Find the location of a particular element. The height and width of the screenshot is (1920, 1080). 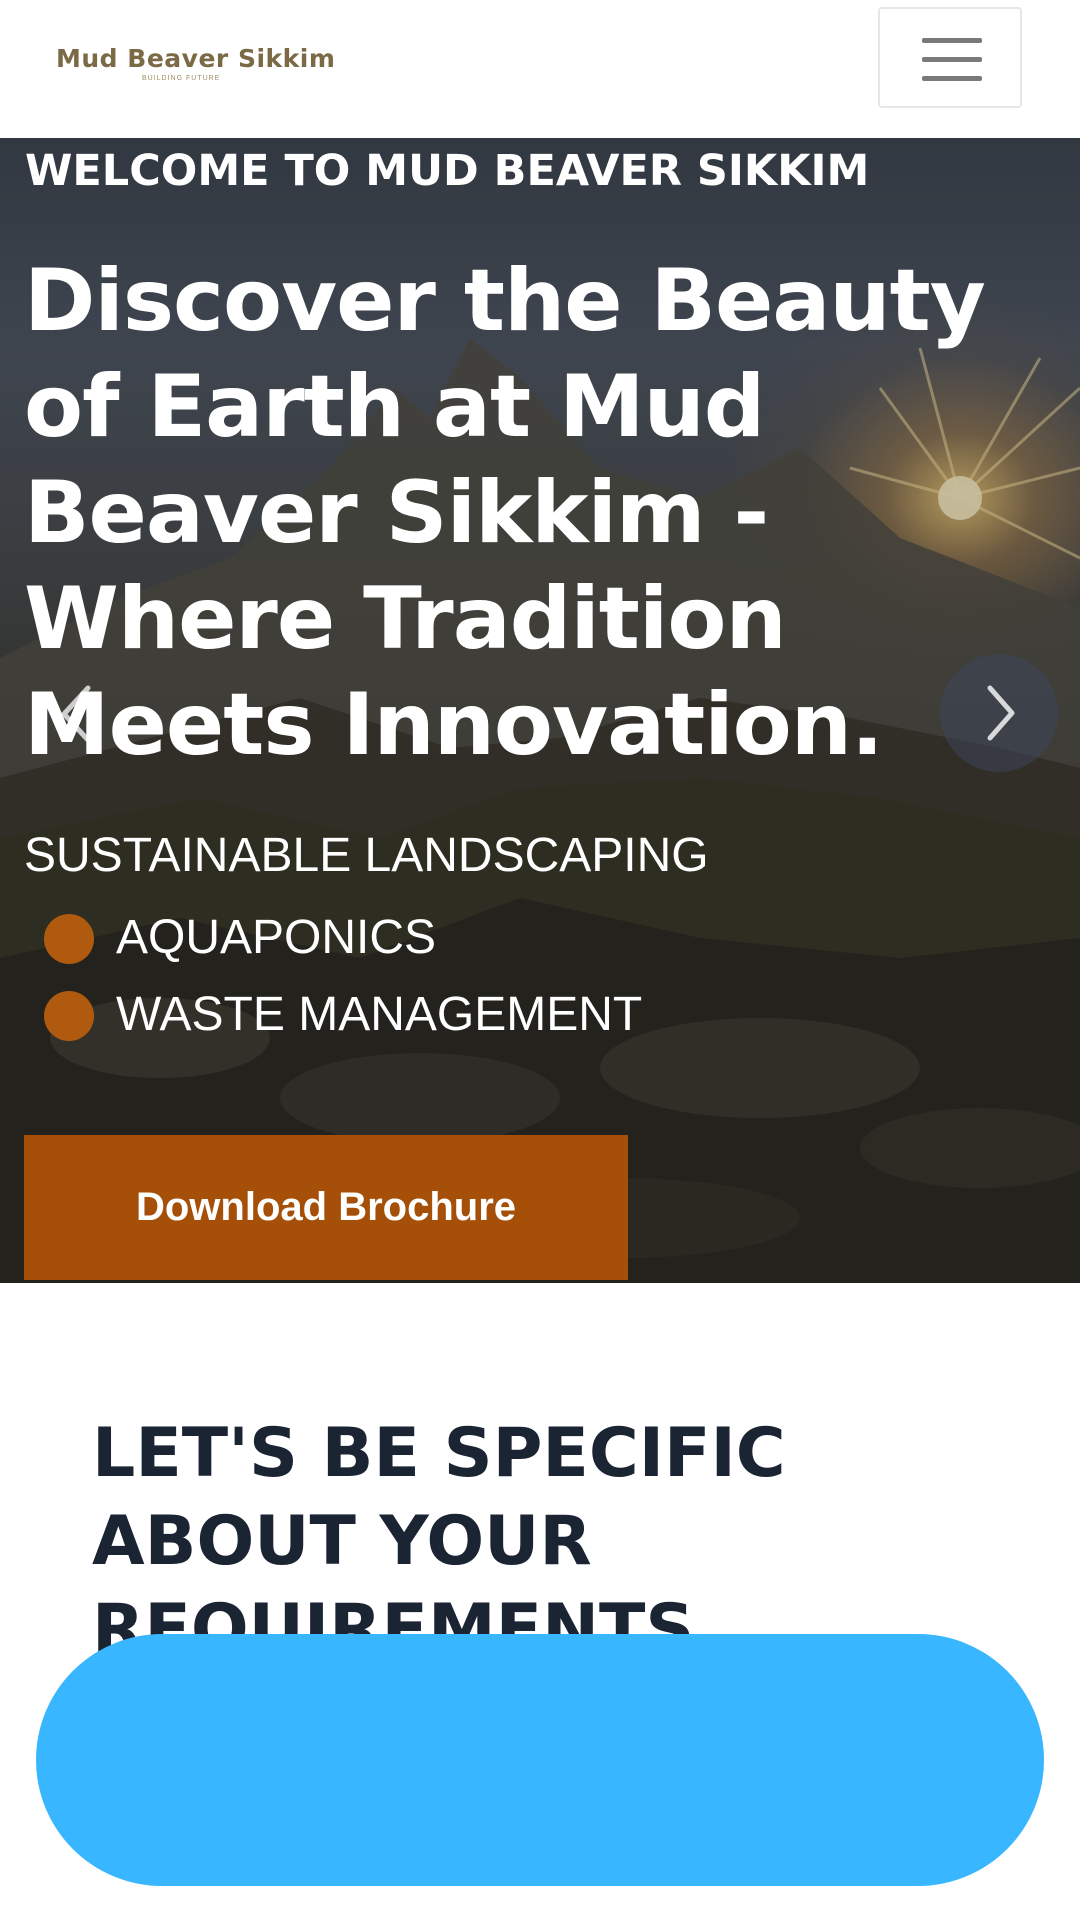

logo-tagline: BUILDING FUTURE is located at coordinates (181, 78).